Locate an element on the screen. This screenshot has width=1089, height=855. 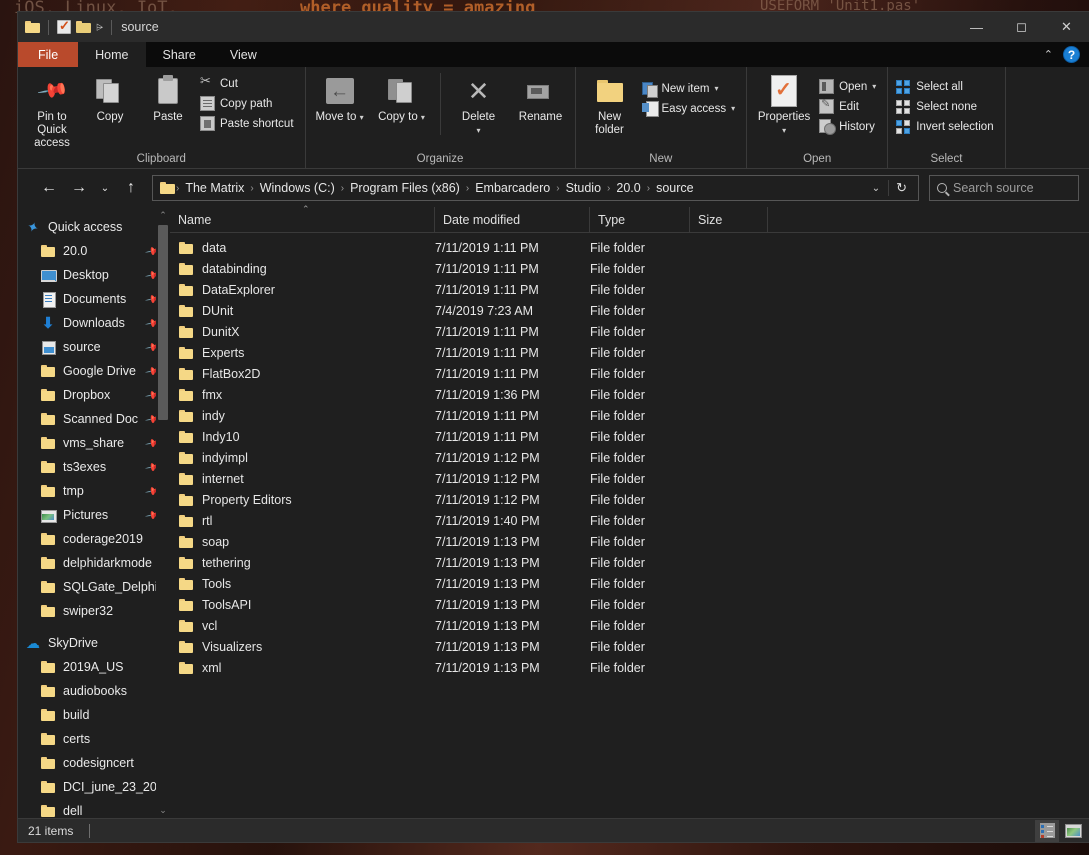
properties-caret-icon: ▾ is located at coordinates (784, 130).